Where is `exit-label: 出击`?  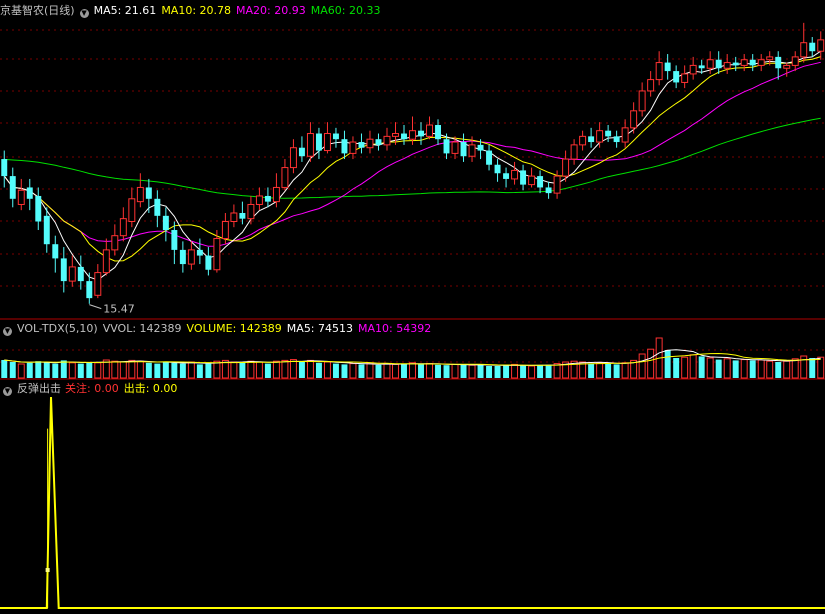
exit-label: 出击 is located at coordinates (134, 388).